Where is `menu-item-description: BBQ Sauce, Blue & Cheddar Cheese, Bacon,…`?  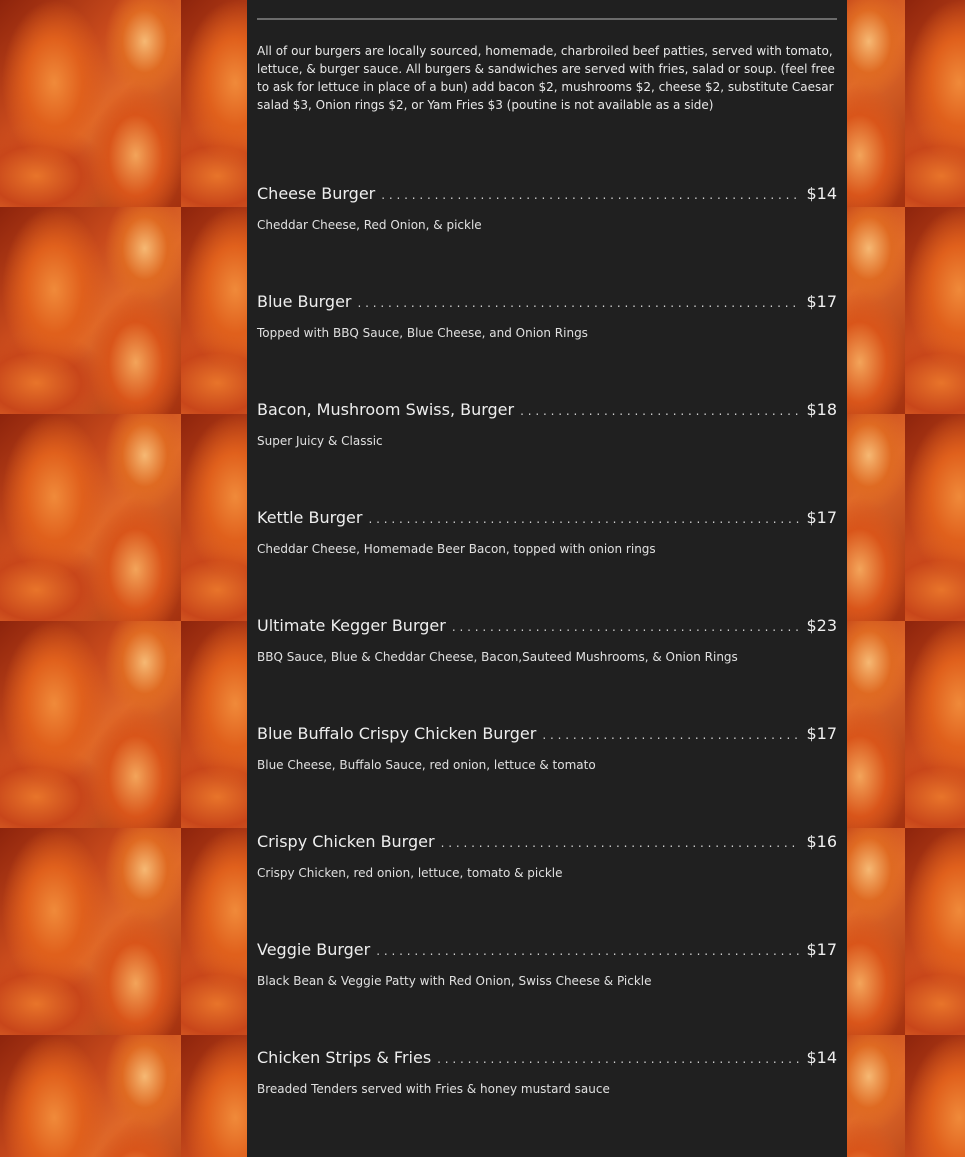 menu-item-description: BBQ Sauce, Blue & Cheddar Cheese, Bacon,… is located at coordinates (497, 657).